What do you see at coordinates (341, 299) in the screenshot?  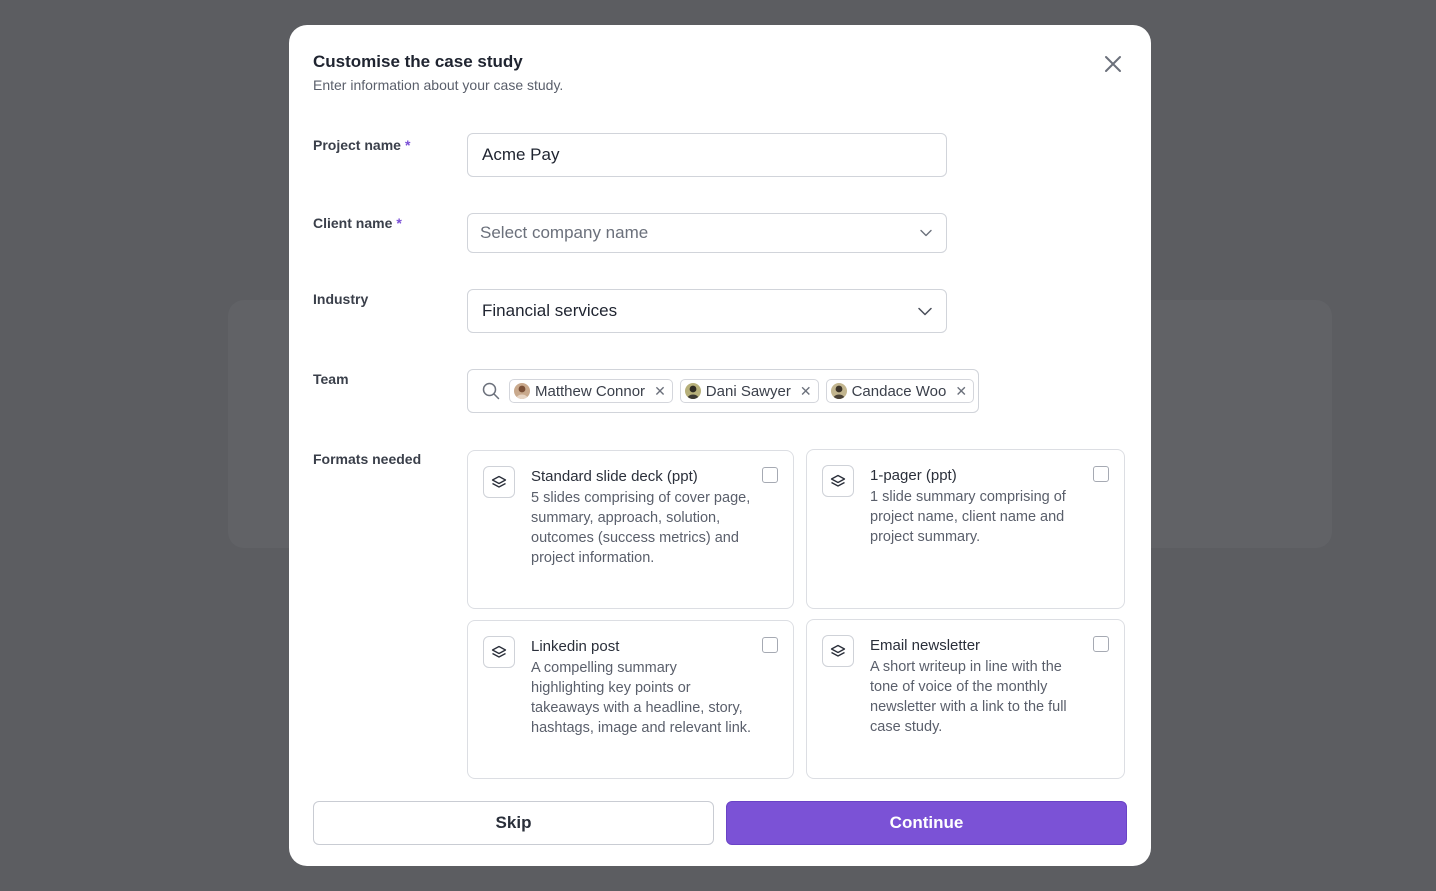 I see `industry-label: Industry` at bounding box center [341, 299].